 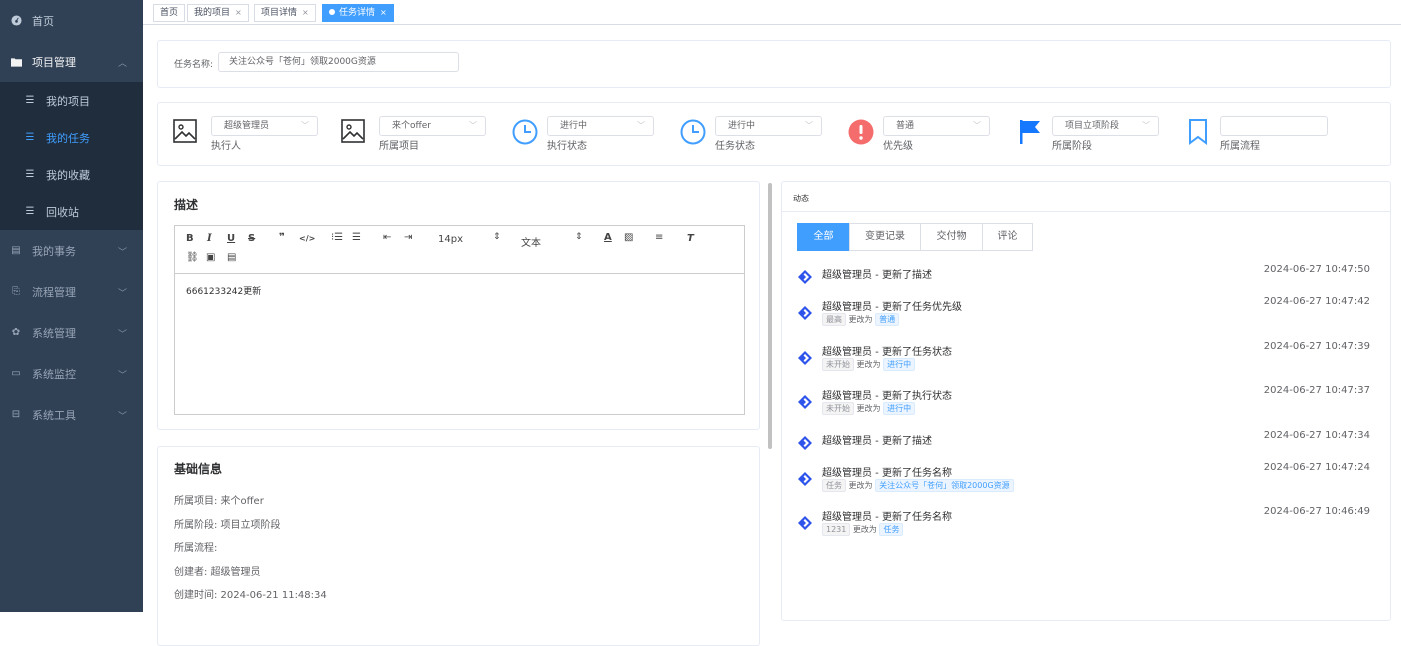 What do you see at coordinates (71, 332) in the screenshot?
I see `sidebar-item-system-management: ✿ 系统管理 ﹀` at bounding box center [71, 332].